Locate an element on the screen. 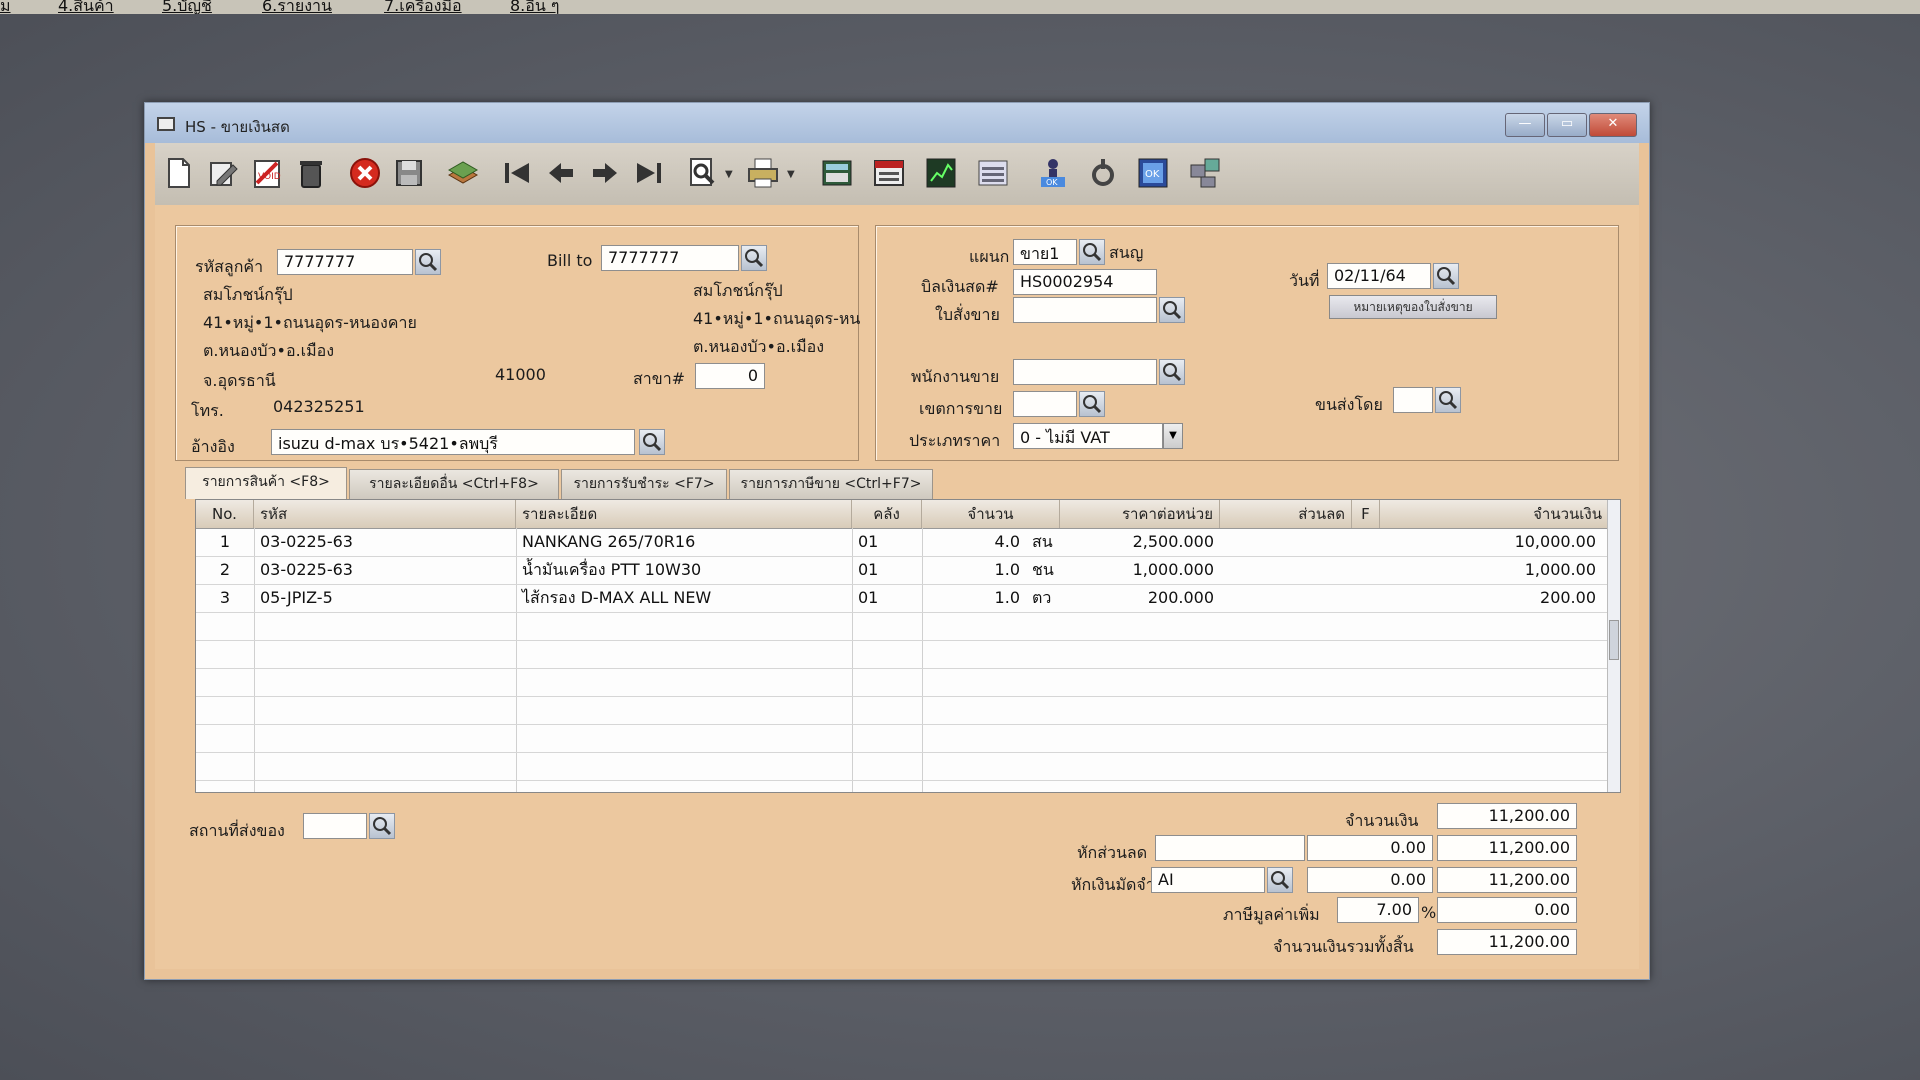 This screenshot has width=1920, height=1080. sales-area-search-icon is located at coordinates (1092, 404).